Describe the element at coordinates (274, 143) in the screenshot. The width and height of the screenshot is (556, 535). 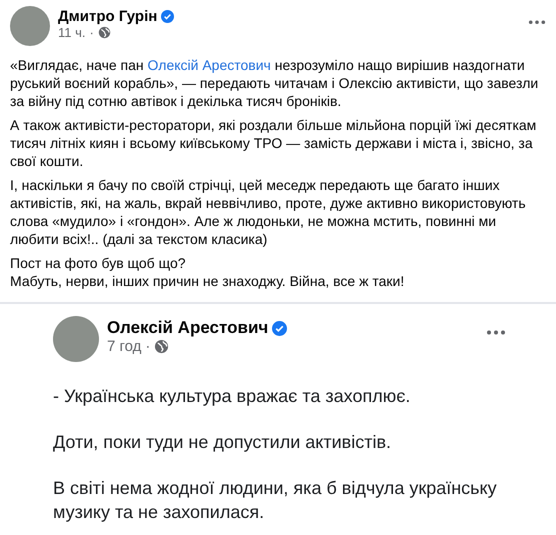
I see `post-text: А також активісти-ресторатори, які роздали більше мільйона порцій їжі десяткам тисяч літніх киян і всьому київському ТРО — замість держави і міста і, звісно, за свої кошти.` at that location.